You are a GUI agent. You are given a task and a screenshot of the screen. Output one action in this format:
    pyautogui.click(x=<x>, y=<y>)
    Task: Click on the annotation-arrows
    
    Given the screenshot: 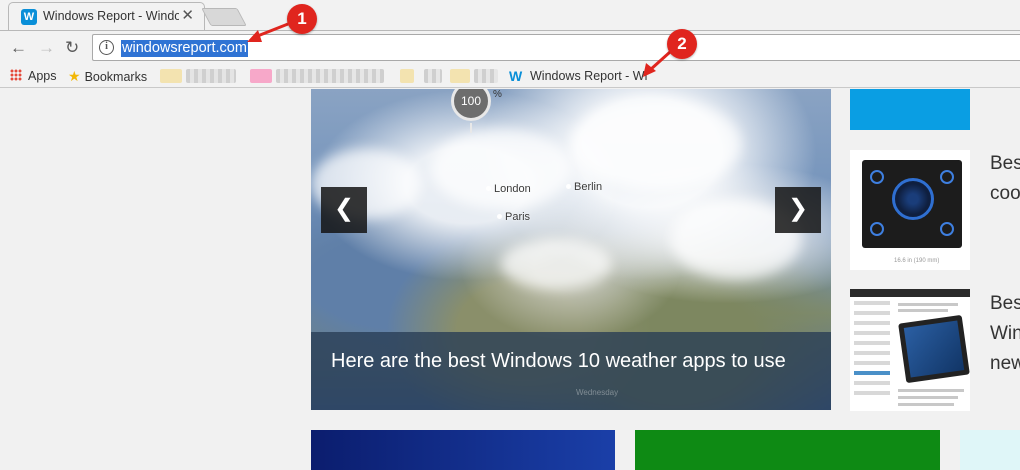 What is the action you would take?
    pyautogui.click(x=459, y=49)
    